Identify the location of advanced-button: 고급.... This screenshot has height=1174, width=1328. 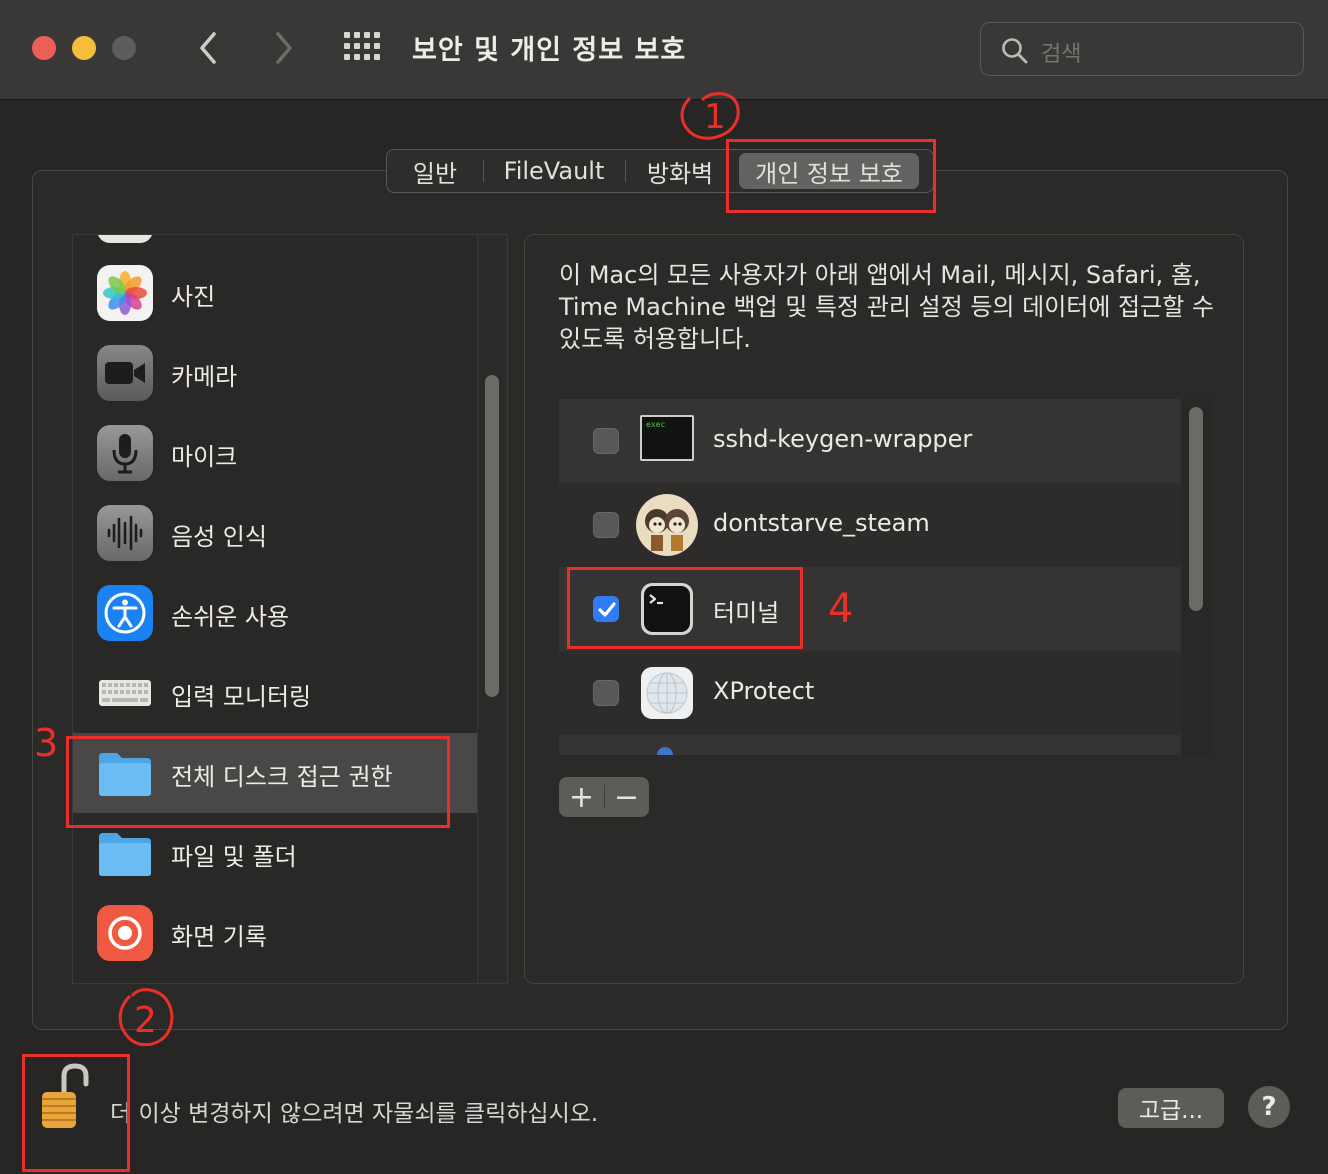
(1171, 1108).